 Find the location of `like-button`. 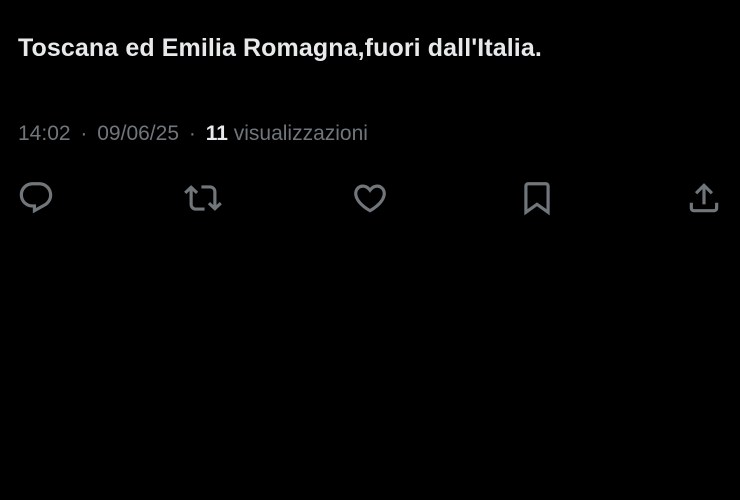

like-button is located at coordinates (370, 198).